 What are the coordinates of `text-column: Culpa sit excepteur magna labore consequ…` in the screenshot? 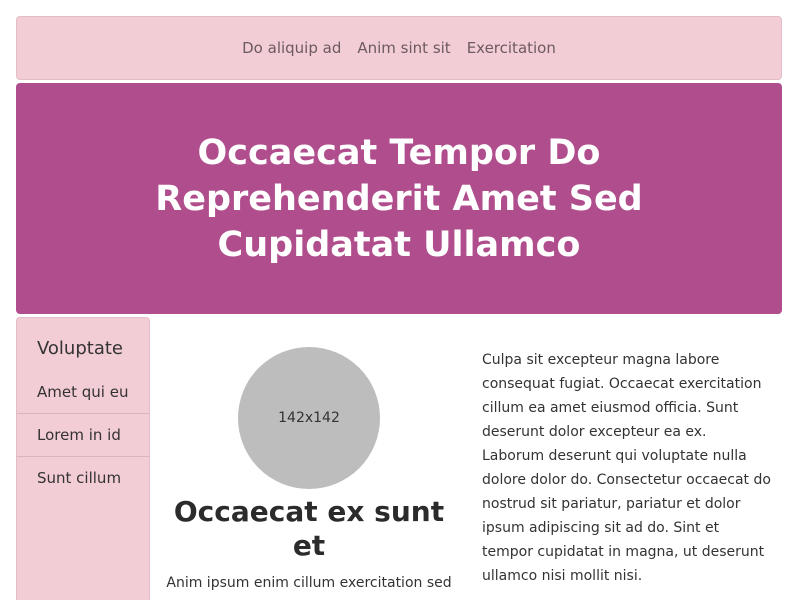 It's located at (627, 468).